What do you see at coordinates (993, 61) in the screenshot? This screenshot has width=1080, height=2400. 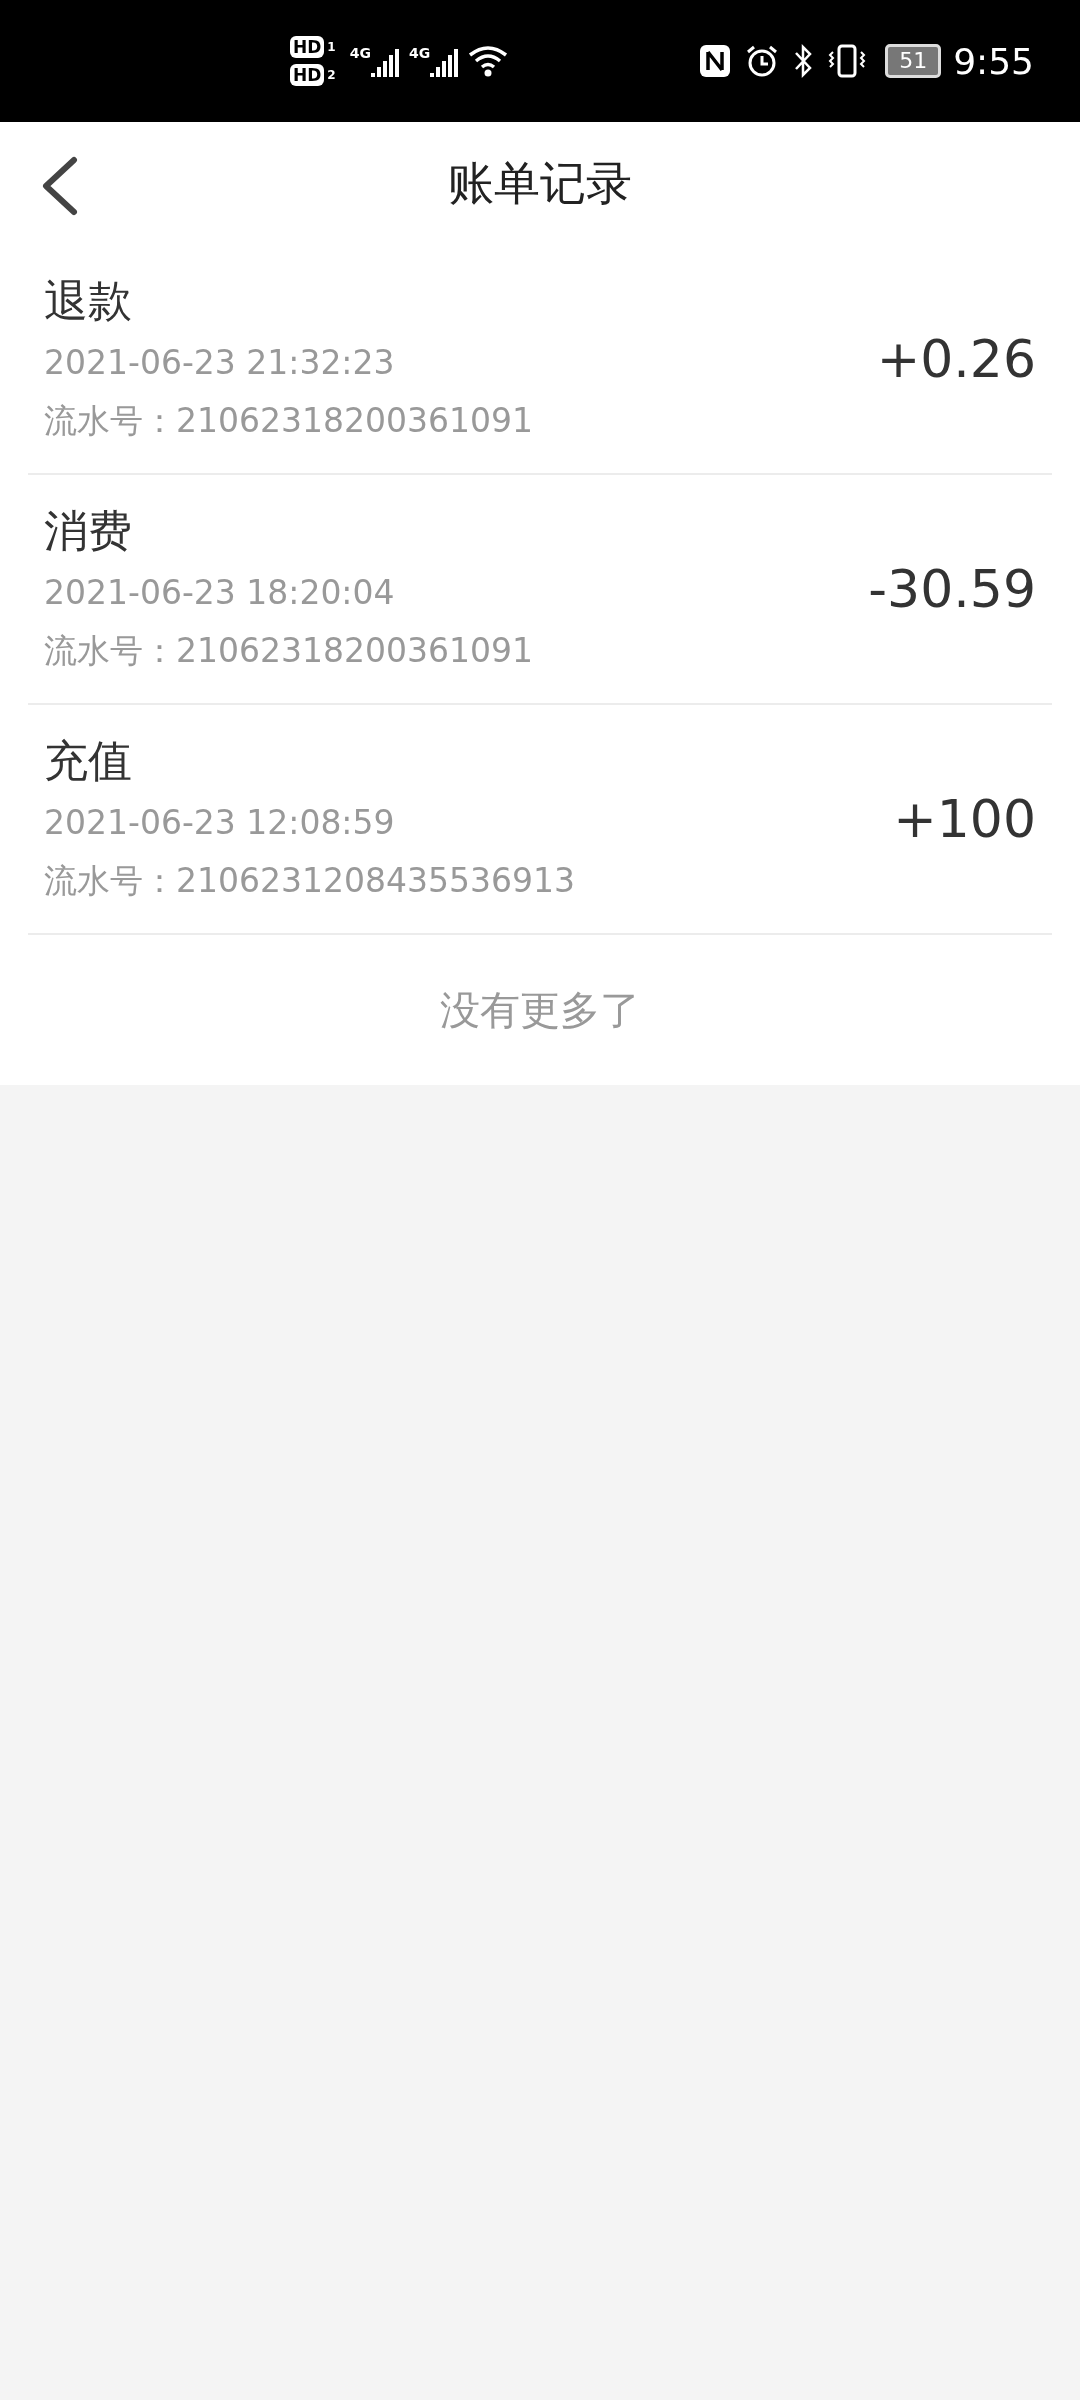 I see `clock-time: 9:55` at bounding box center [993, 61].